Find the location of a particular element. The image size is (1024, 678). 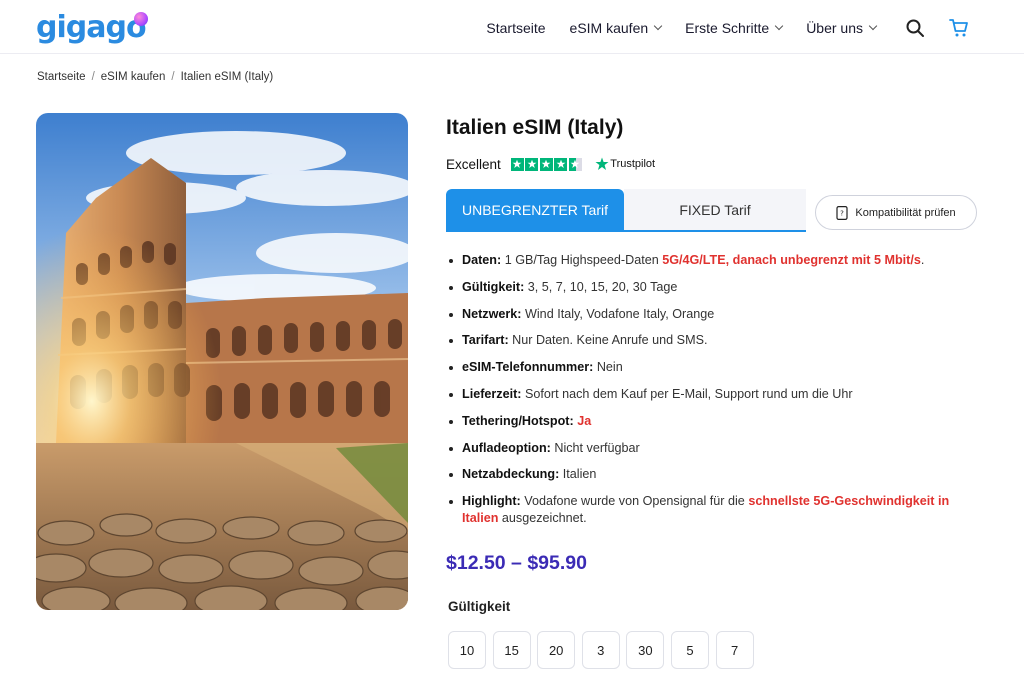

nav-item-erste-schritte: Erste Schritte is located at coordinates (734, 28).